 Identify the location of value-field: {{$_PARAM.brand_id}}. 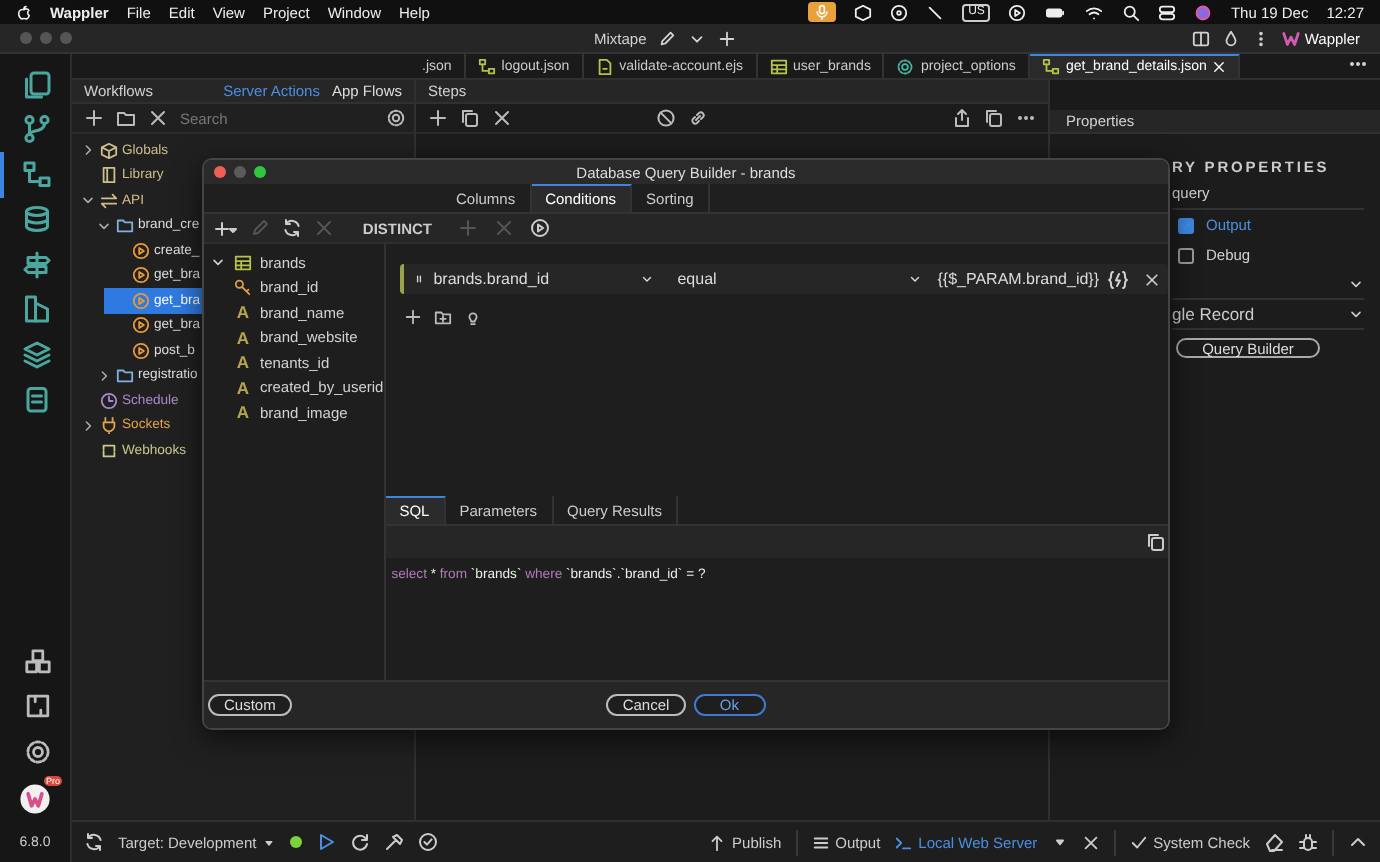
(1018, 279).